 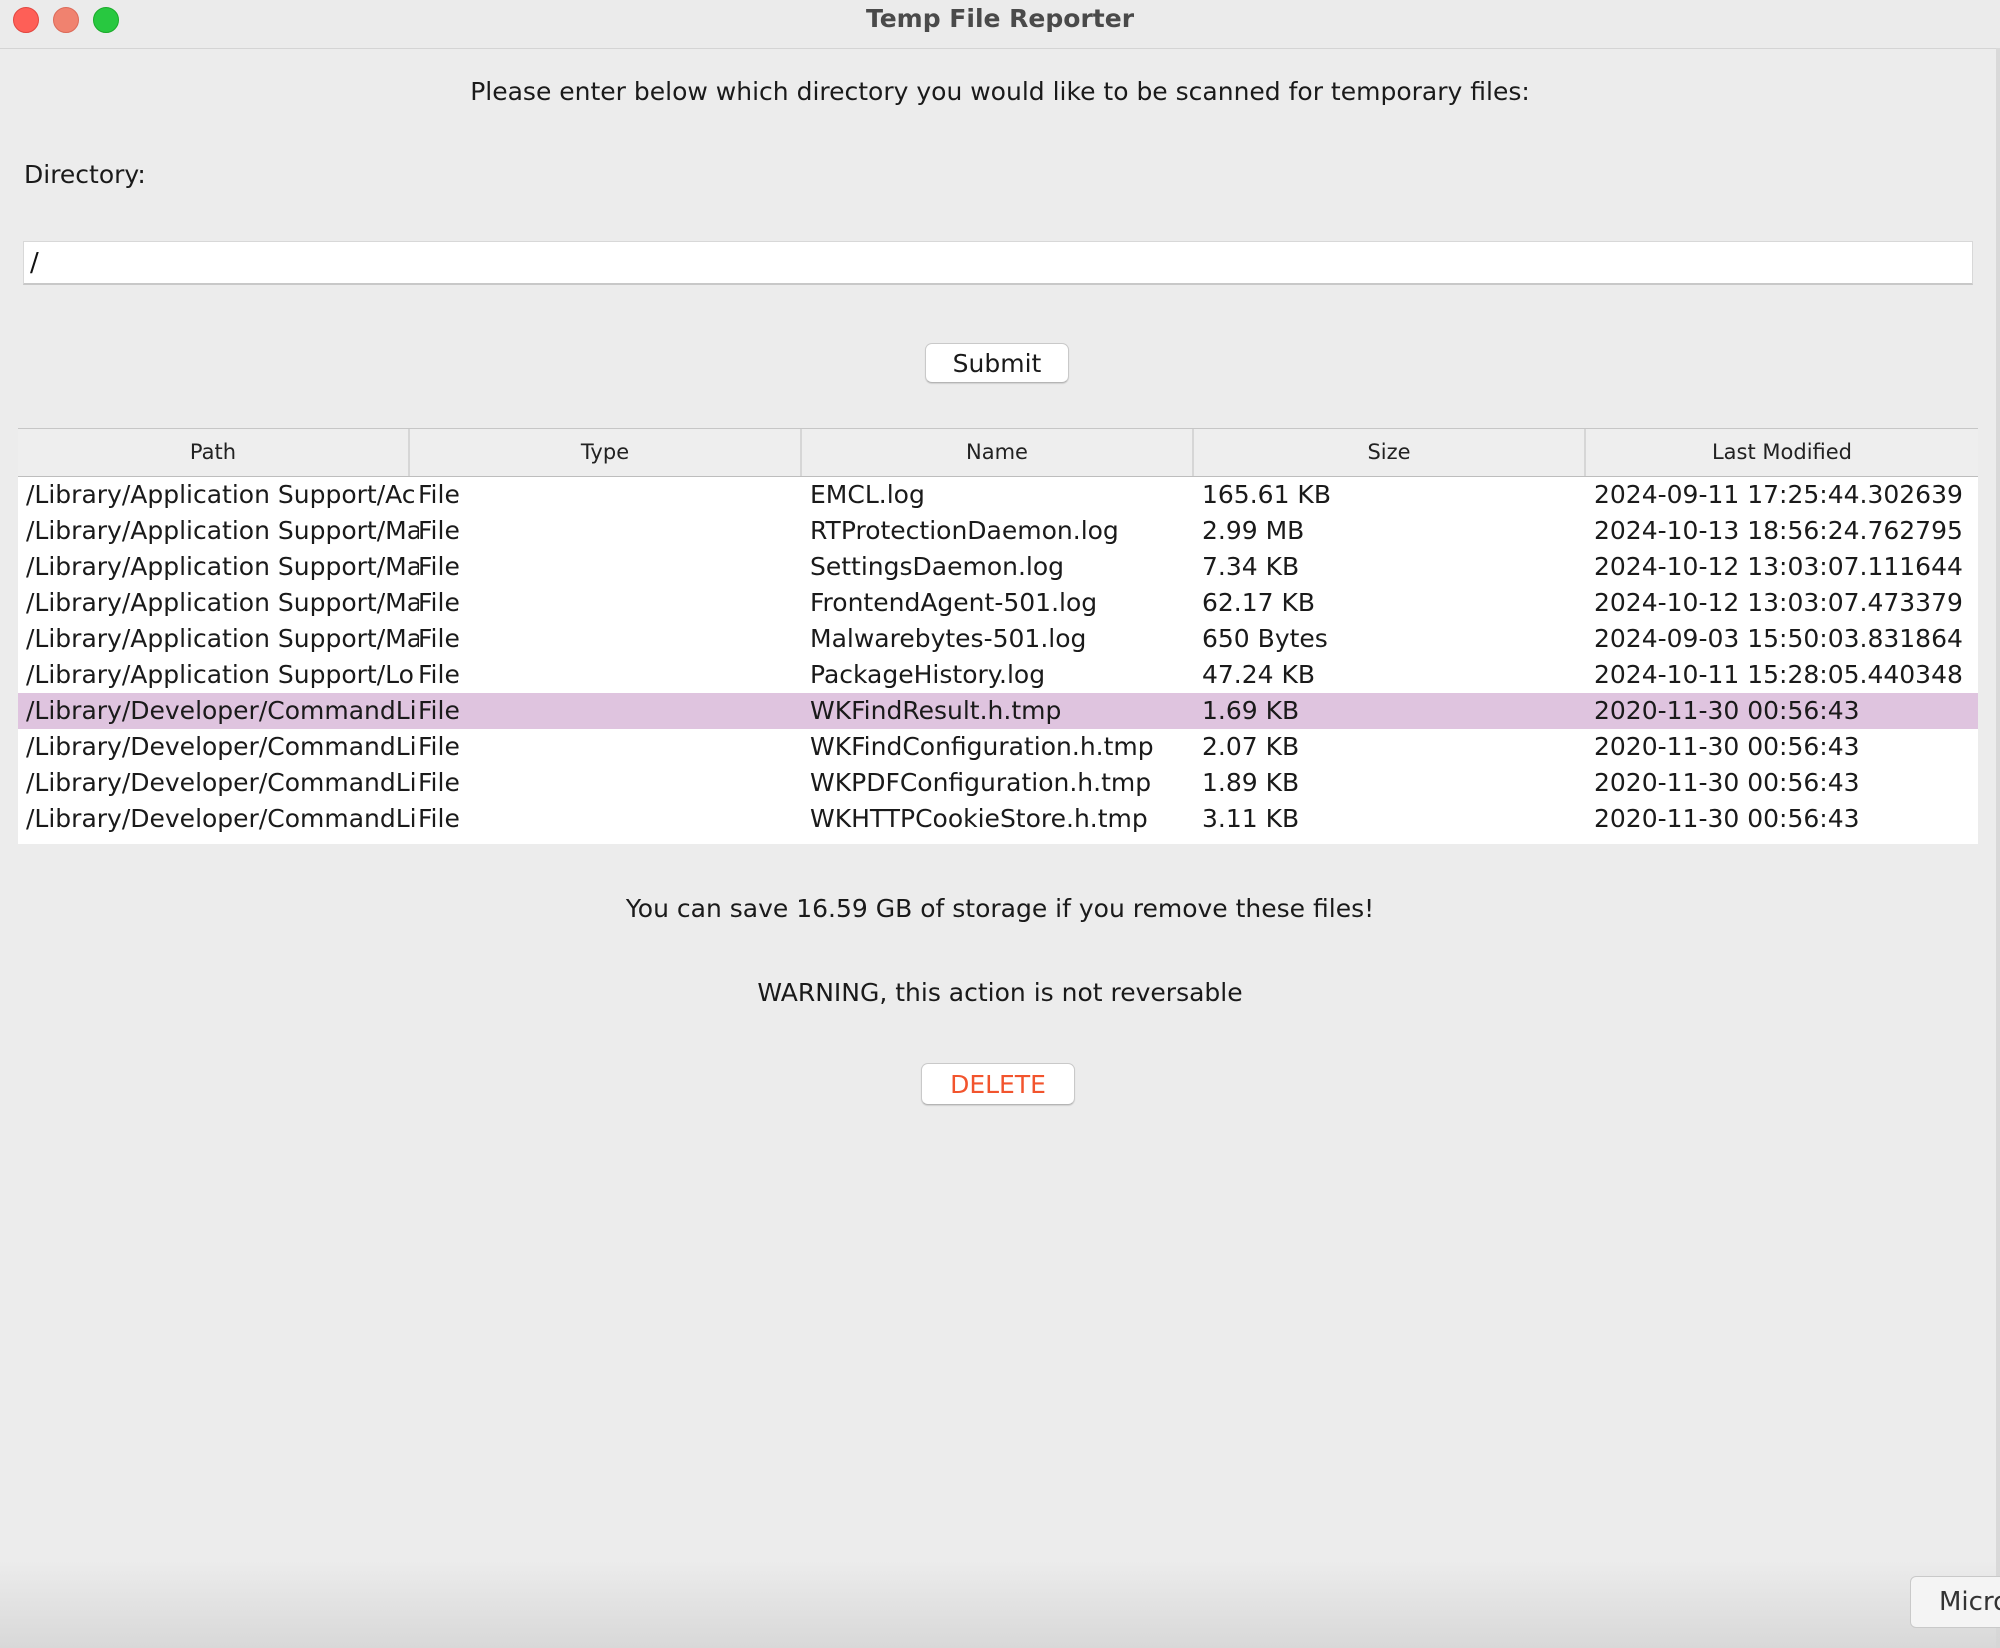 I want to click on cell-last-modified: 2024-10-11 15:28:05.440348, so click(x=1778, y=674).